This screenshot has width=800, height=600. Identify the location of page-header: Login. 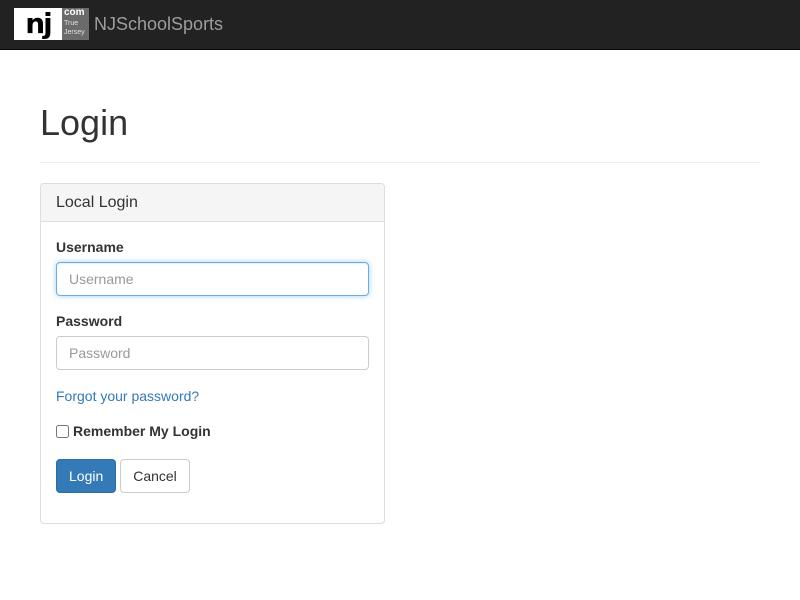
(400, 133).